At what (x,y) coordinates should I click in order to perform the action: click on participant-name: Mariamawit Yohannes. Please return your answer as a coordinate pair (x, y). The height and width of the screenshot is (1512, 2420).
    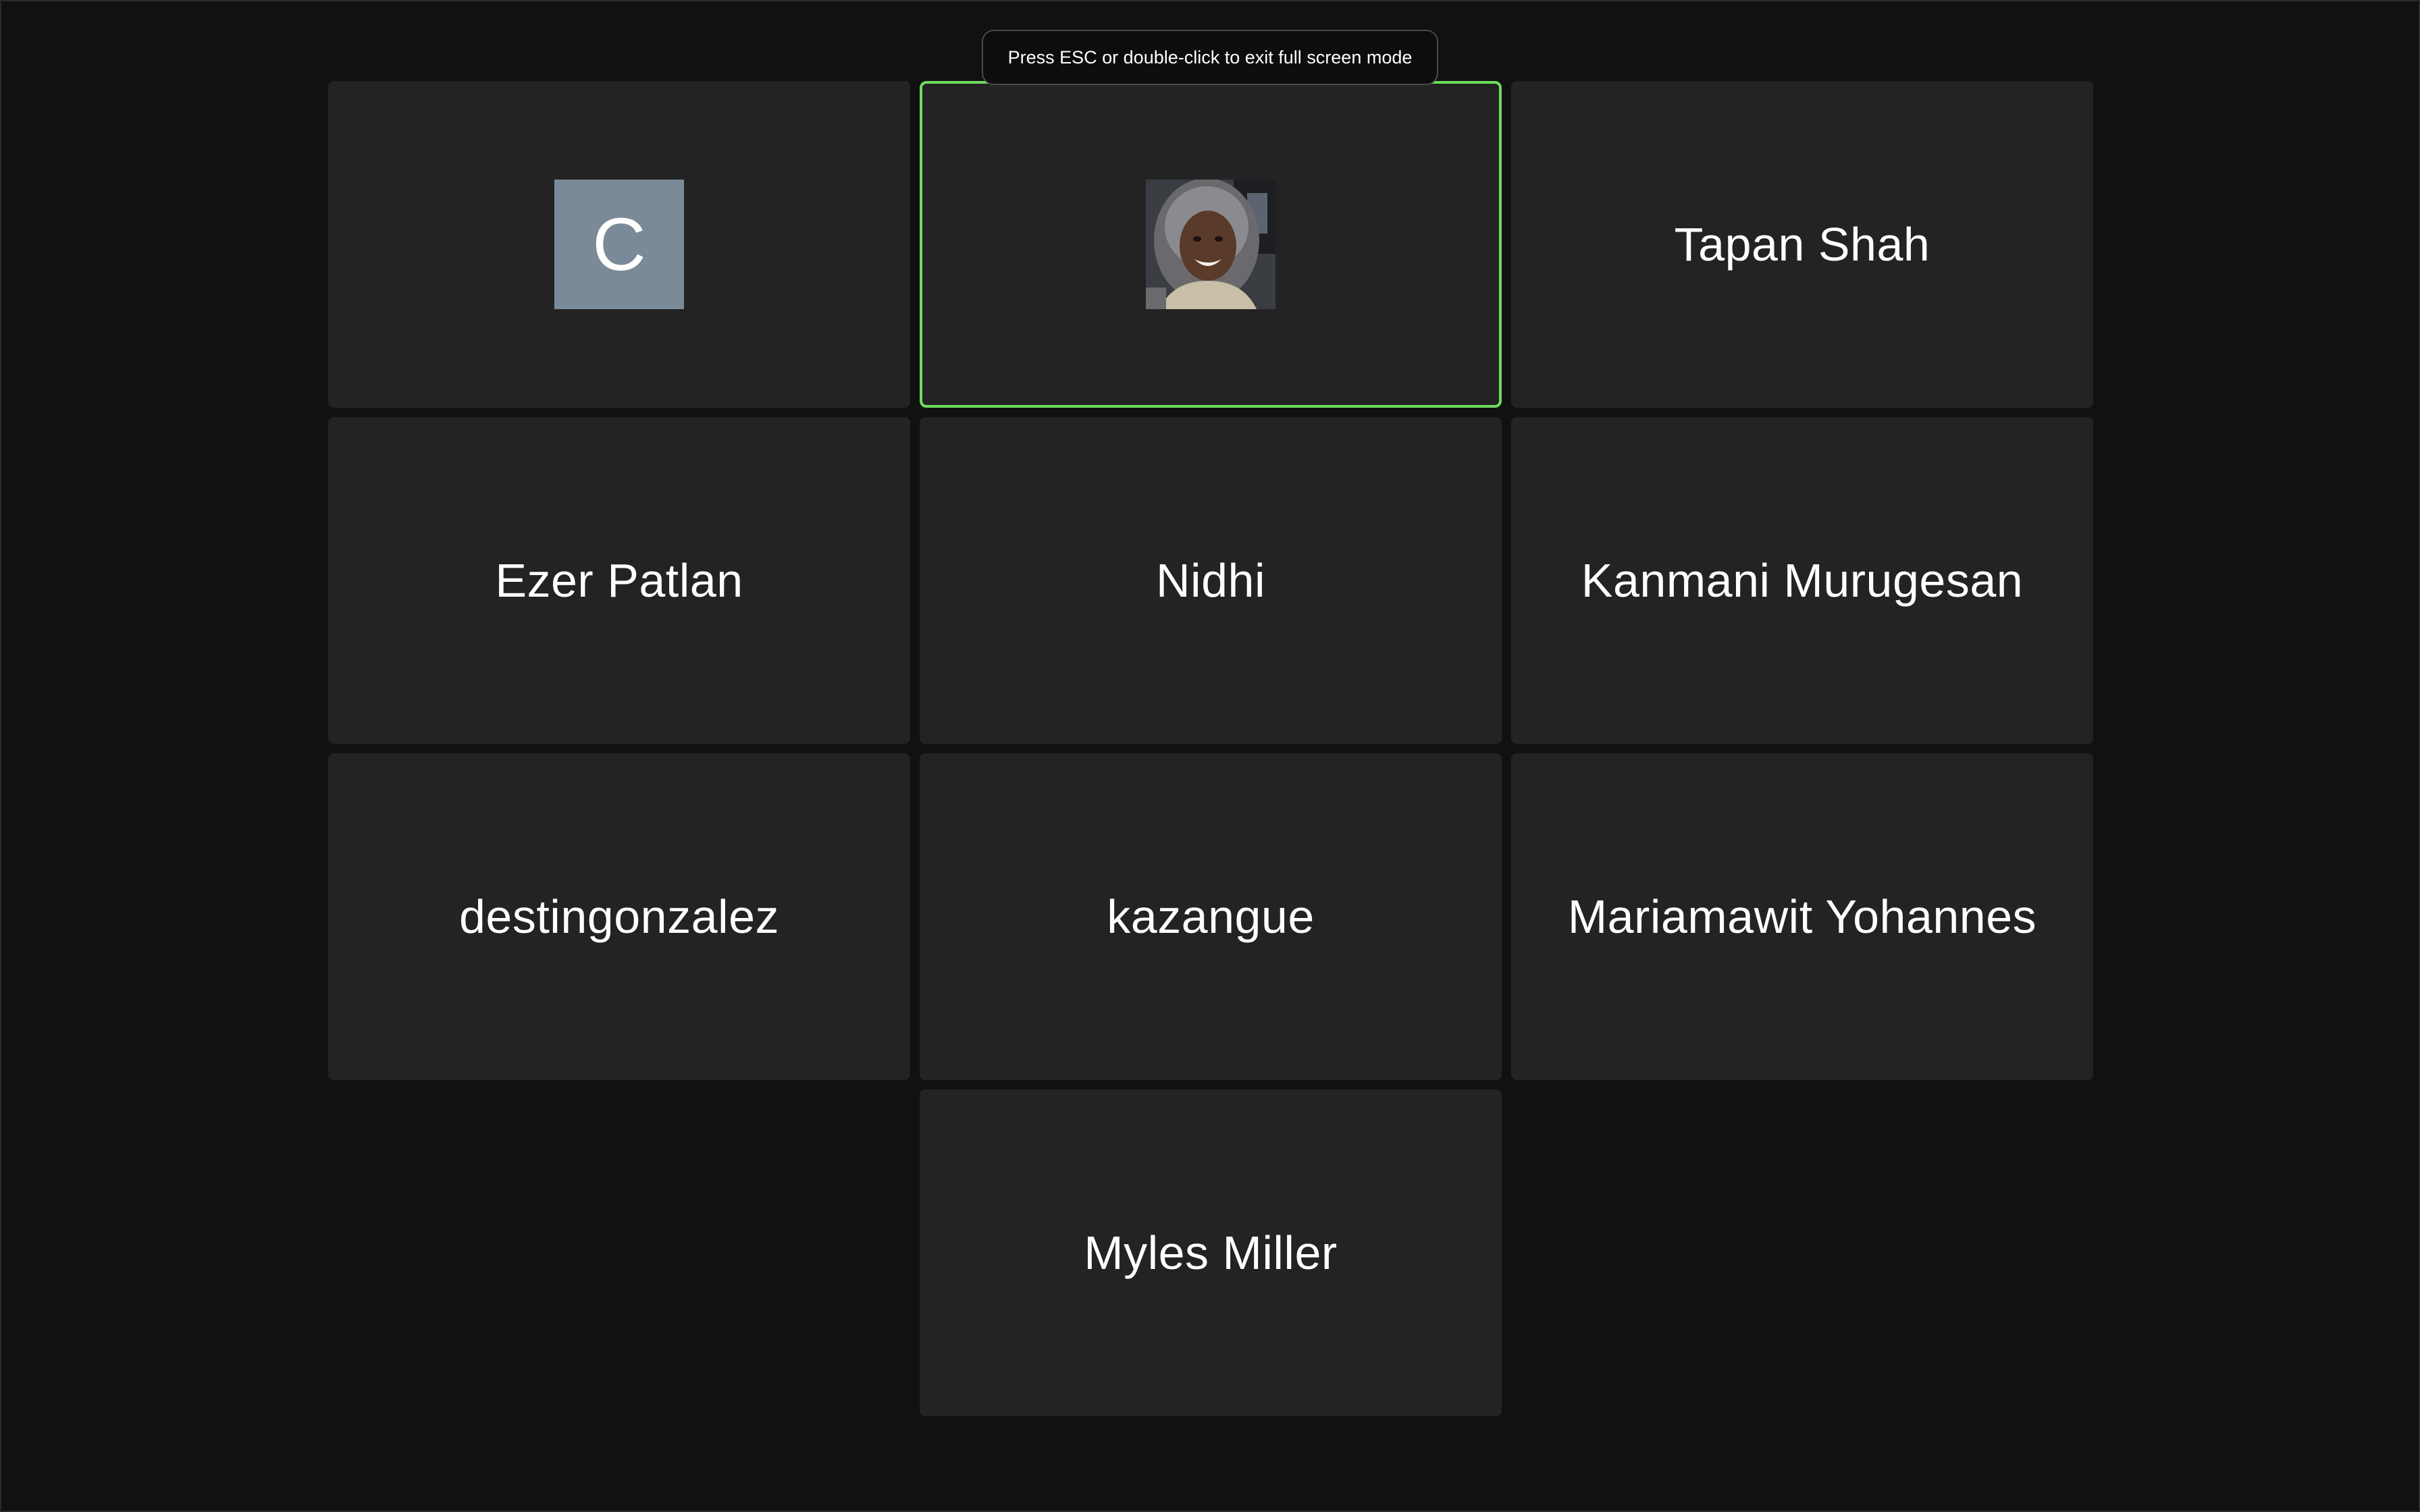
    Looking at the image, I should click on (1802, 916).